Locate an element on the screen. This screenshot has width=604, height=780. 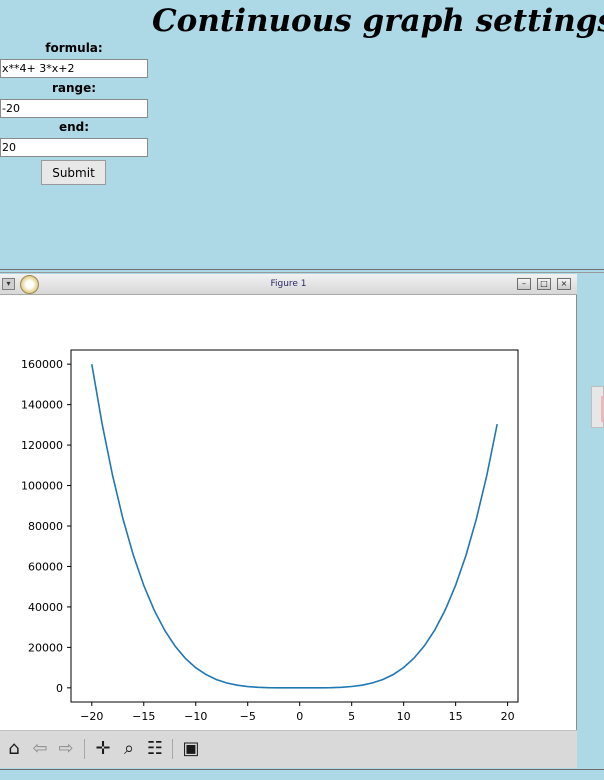
submit-button: Submit is located at coordinates (73, 172).